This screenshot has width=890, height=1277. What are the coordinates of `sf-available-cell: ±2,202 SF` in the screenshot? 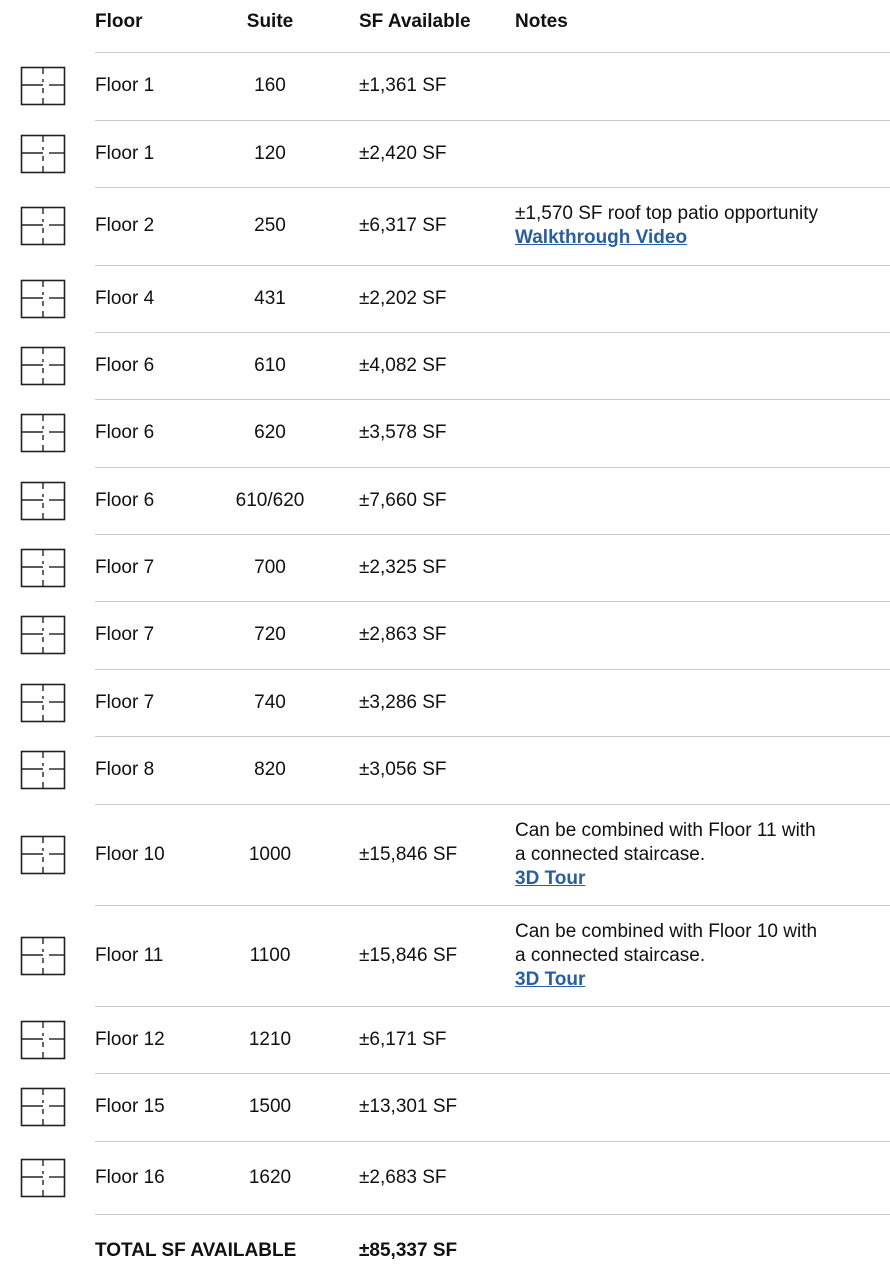 It's located at (403, 298).